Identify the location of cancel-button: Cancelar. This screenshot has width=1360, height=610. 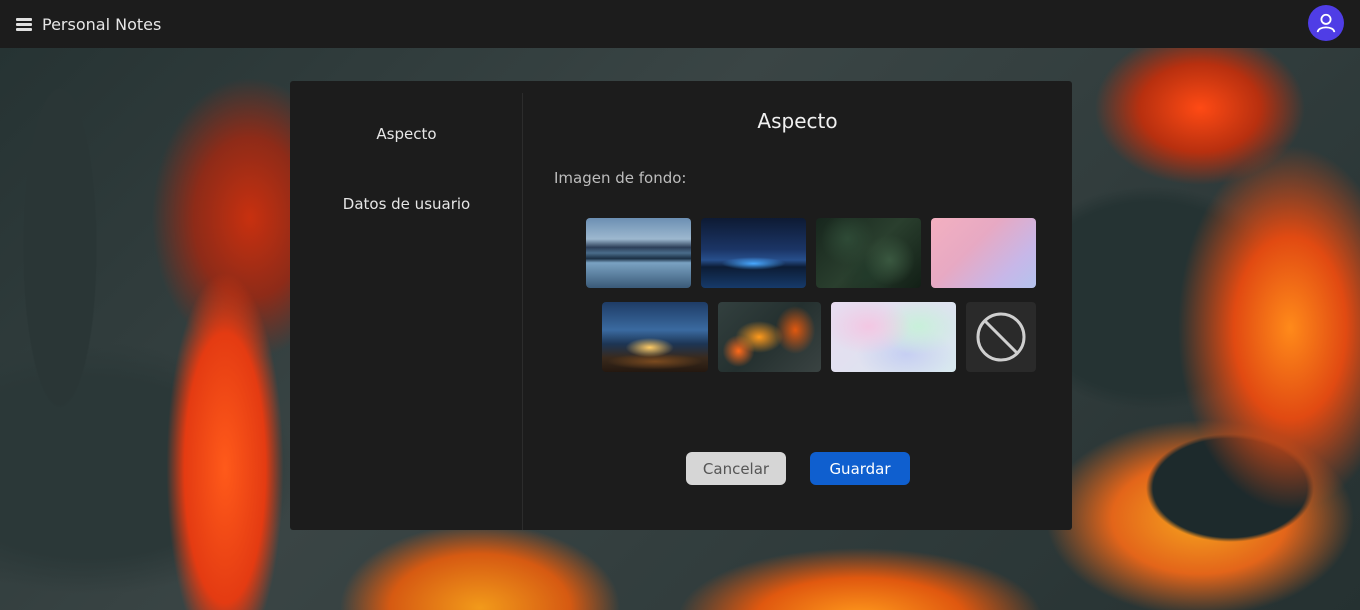
(736, 468).